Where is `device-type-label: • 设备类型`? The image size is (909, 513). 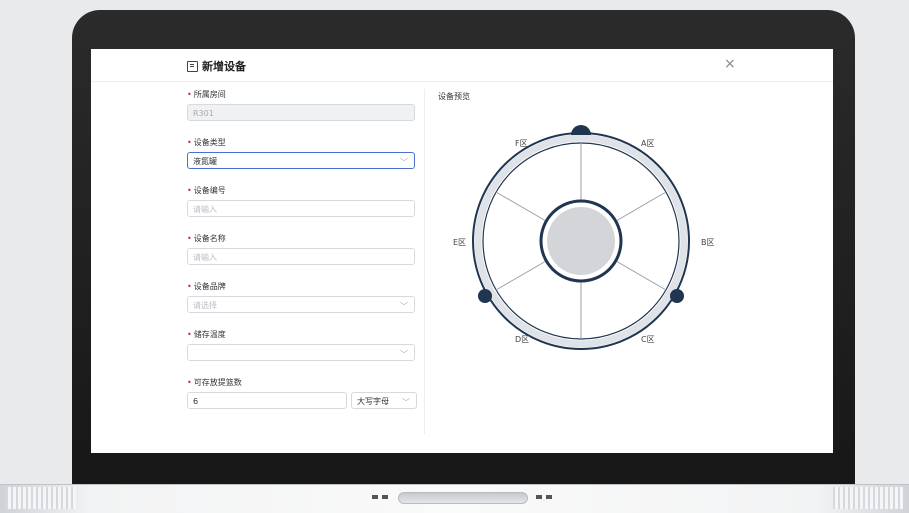 device-type-label: • 设备类型 is located at coordinates (206, 142).